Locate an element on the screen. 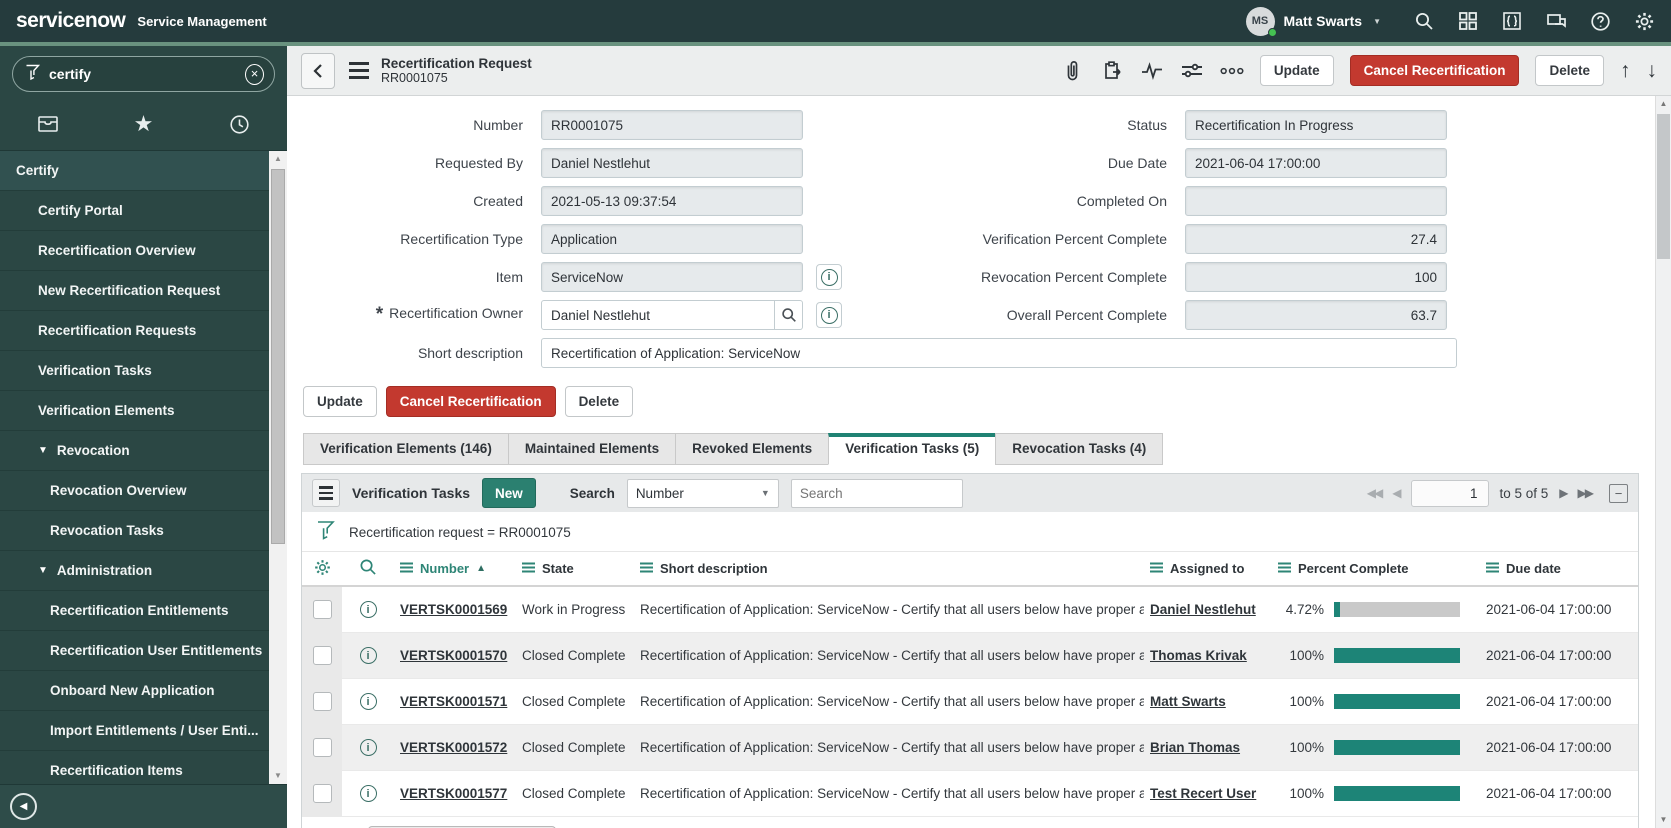 This screenshot has width=1671, height=828. navigator-search-input is located at coordinates (147, 74).